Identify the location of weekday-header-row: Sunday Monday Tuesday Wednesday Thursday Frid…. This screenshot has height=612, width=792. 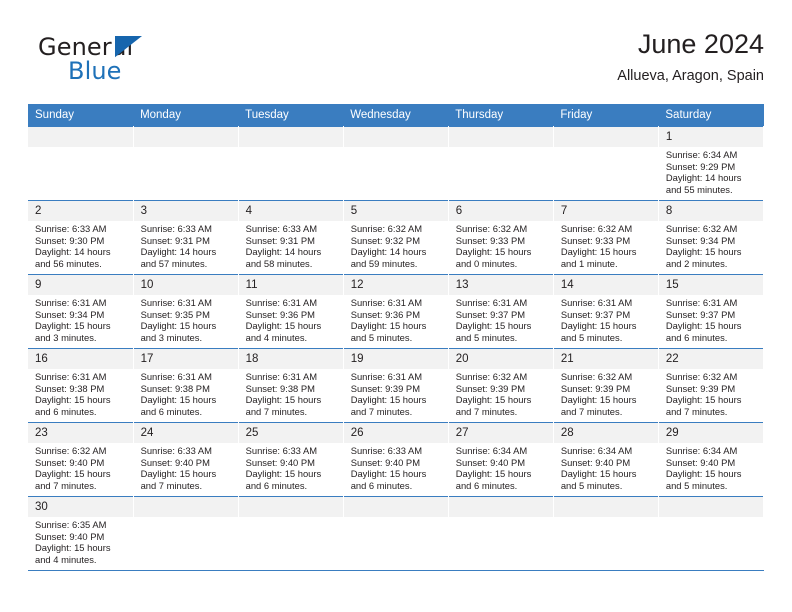
(396, 115).